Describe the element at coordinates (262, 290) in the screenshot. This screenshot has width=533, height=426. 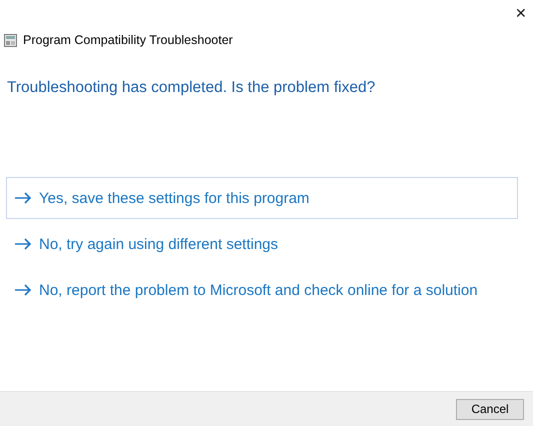
I see `option-link: No, report the problem to Microsoft and check online for a solution` at that location.